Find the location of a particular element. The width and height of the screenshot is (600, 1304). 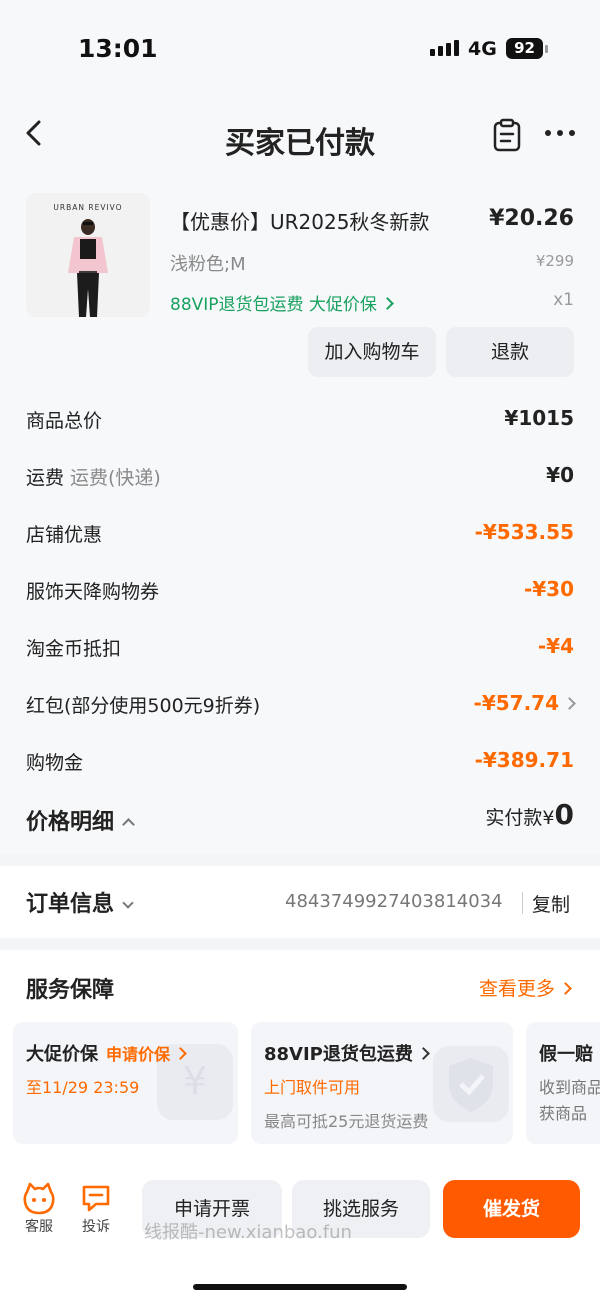

order-info-title: 订单信息 is located at coordinates (70, 904).